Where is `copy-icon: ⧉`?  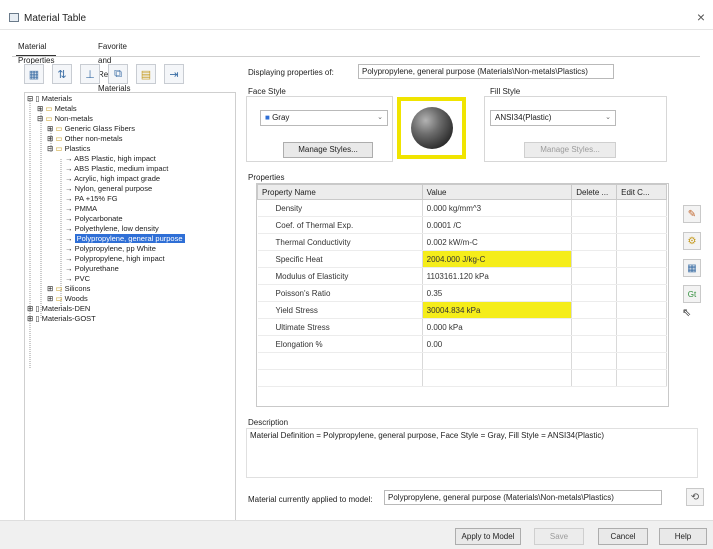 copy-icon: ⧉ is located at coordinates (118, 74).